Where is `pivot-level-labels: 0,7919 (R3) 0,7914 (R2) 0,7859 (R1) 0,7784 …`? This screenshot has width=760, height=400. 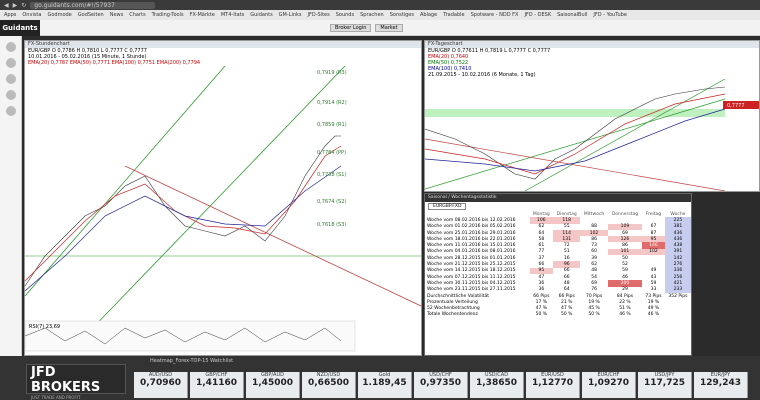
pivot-level-labels: 0,7919 (R3) 0,7914 (R2) 0,7859 (R1) 0,7784 … is located at coordinates (332, 149).